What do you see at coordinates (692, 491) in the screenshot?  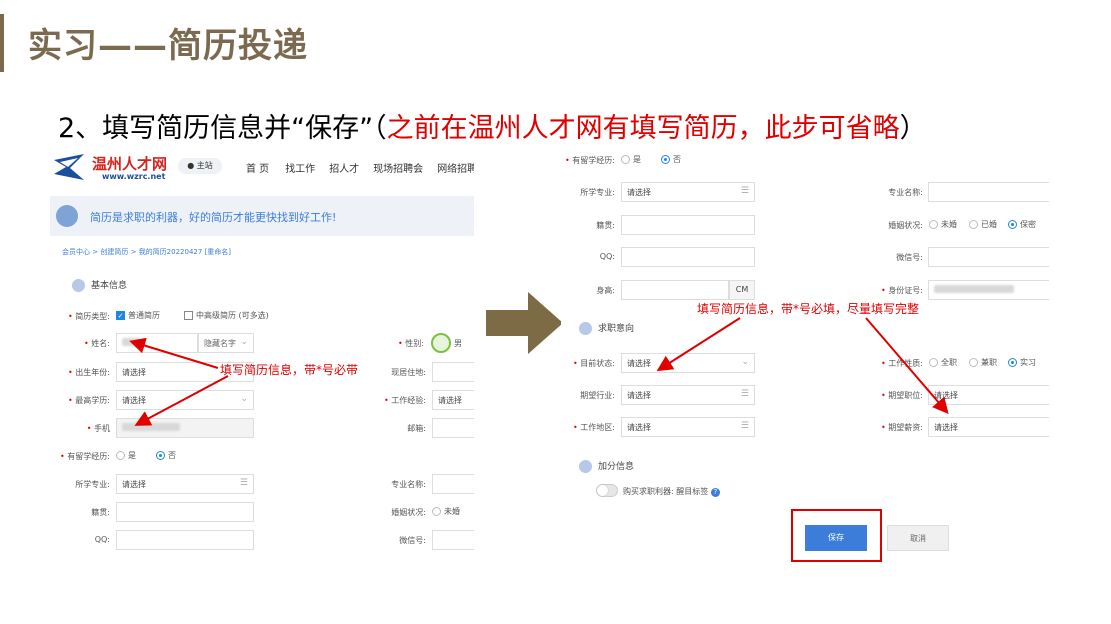 I see `buy-value: 醒目标签` at bounding box center [692, 491].